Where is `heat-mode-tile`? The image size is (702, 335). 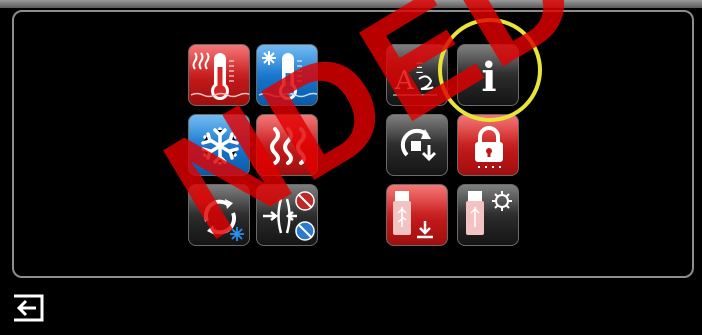 heat-mode-tile is located at coordinates (287, 145).